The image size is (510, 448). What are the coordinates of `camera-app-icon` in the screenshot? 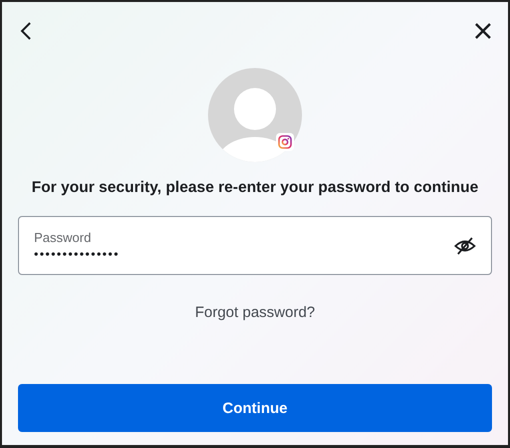 It's located at (285, 142).